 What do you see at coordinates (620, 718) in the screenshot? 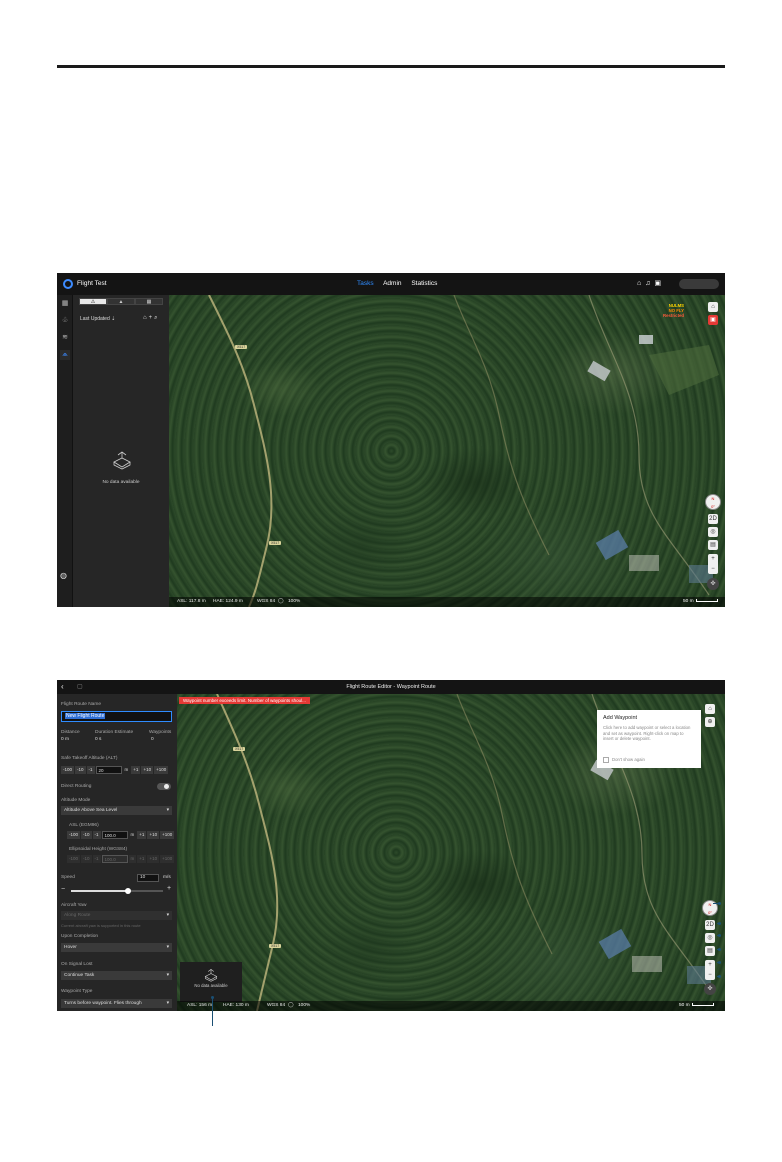
I see `popup-title: Add Waypoint` at bounding box center [620, 718].